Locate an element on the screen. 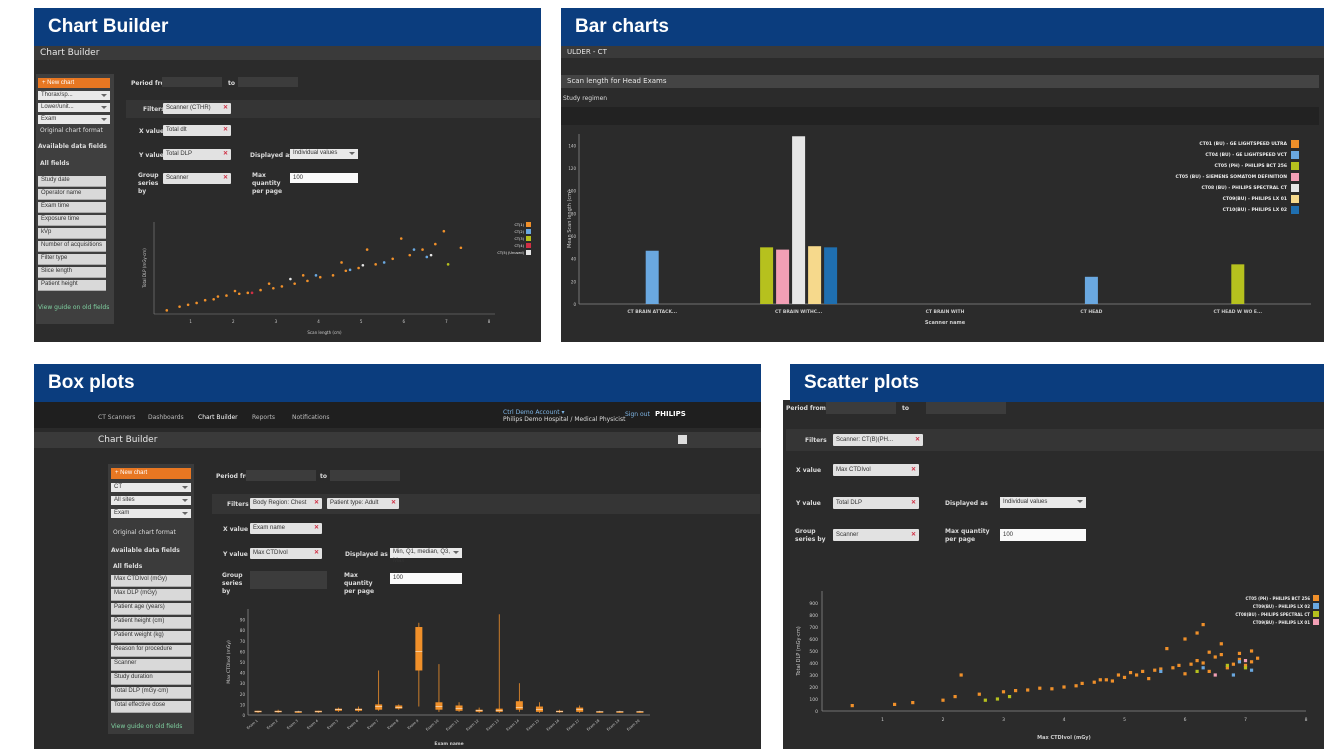 This screenshot has width=1337, height=749. y-tick-label: 600 is located at coordinates (813, 640).